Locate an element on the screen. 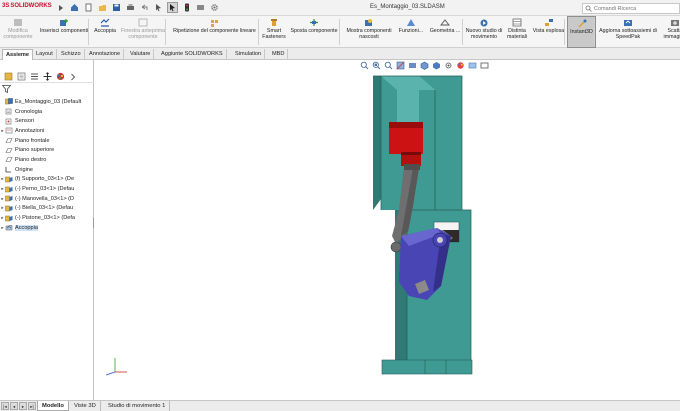 This screenshot has height=411, width=680. select-arrow-icon is located at coordinates (172, 7).